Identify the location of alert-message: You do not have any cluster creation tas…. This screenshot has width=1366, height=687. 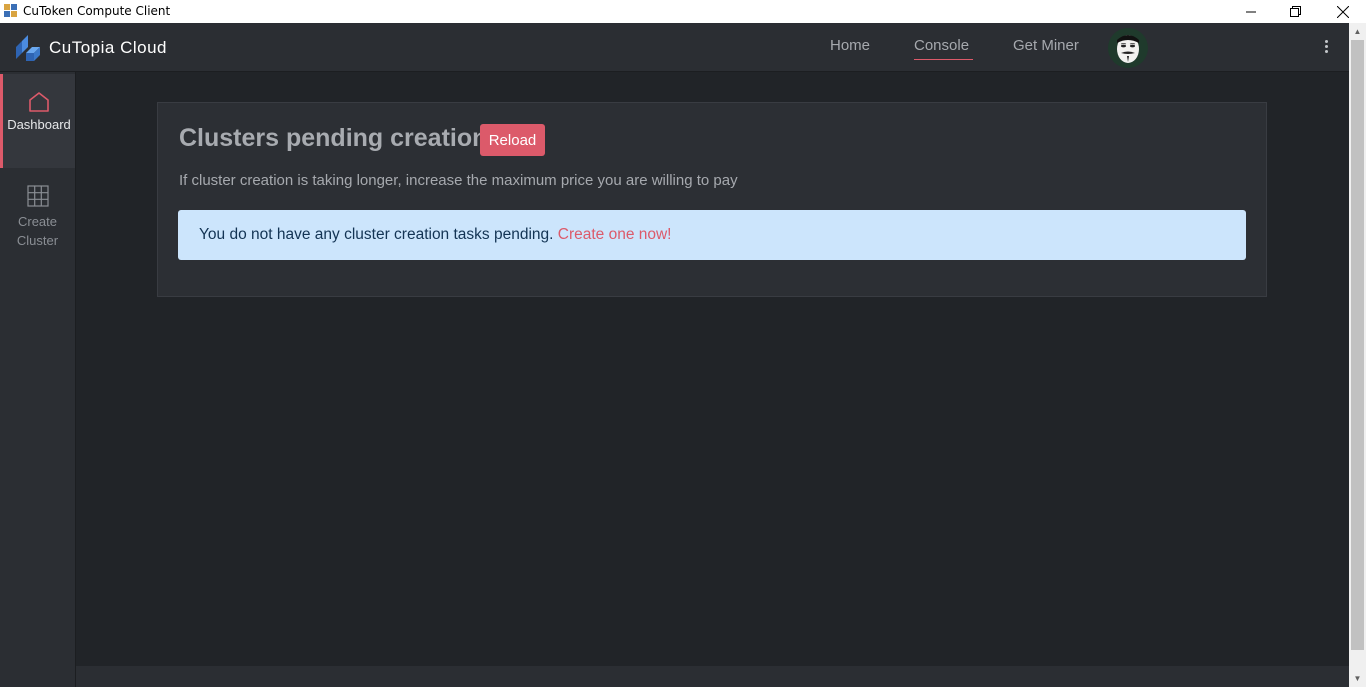
(435, 235).